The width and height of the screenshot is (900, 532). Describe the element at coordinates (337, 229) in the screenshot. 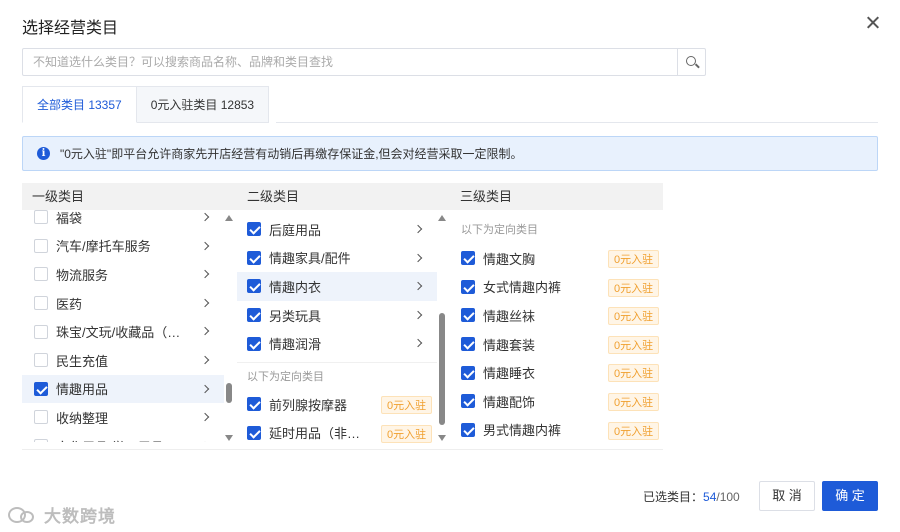

I see `level2-item: 后庭用品` at that location.